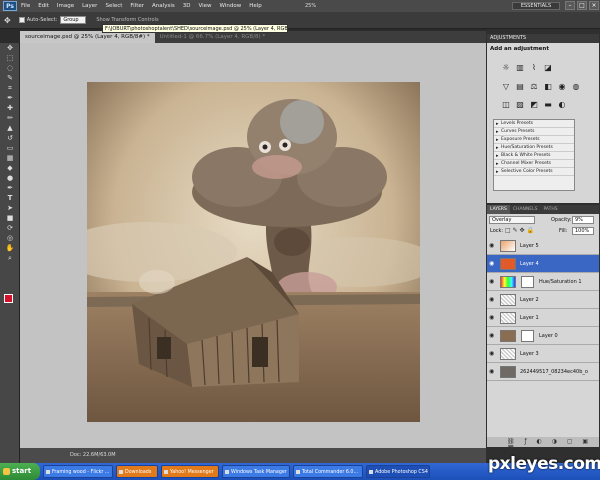  I want to click on blend-mode-dropdown: Overlay, so click(512, 220).